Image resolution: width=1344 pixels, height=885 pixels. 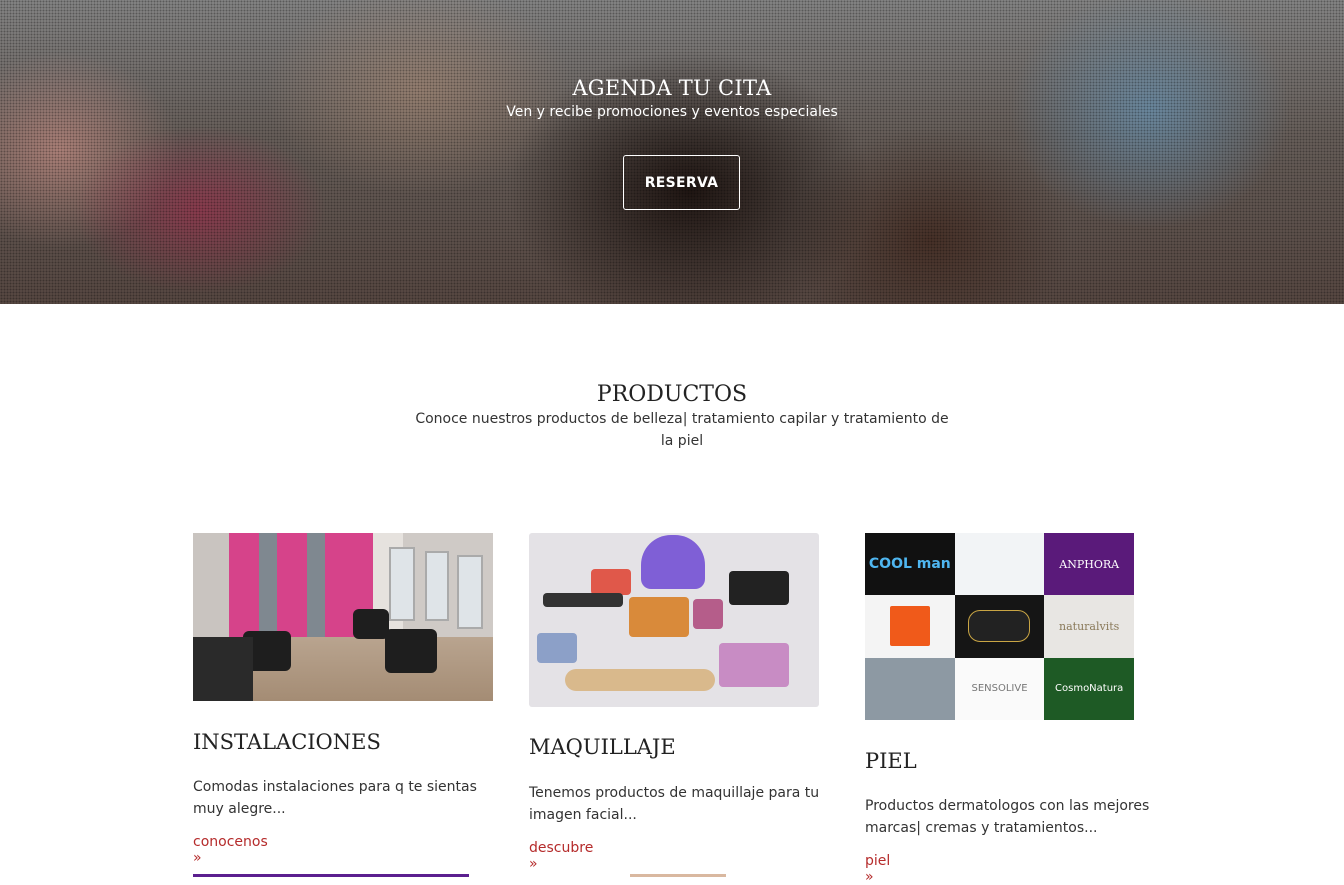 What do you see at coordinates (672, 88) in the screenshot?
I see `hero-title: AGENDA TU CITA` at bounding box center [672, 88].